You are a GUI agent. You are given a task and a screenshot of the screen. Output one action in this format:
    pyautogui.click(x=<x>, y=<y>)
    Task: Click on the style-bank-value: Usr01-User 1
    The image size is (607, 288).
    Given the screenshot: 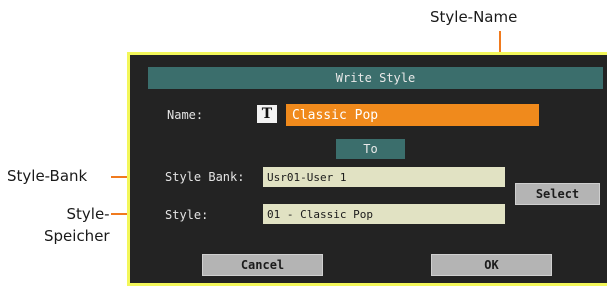 What is the action you would take?
    pyautogui.click(x=307, y=177)
    